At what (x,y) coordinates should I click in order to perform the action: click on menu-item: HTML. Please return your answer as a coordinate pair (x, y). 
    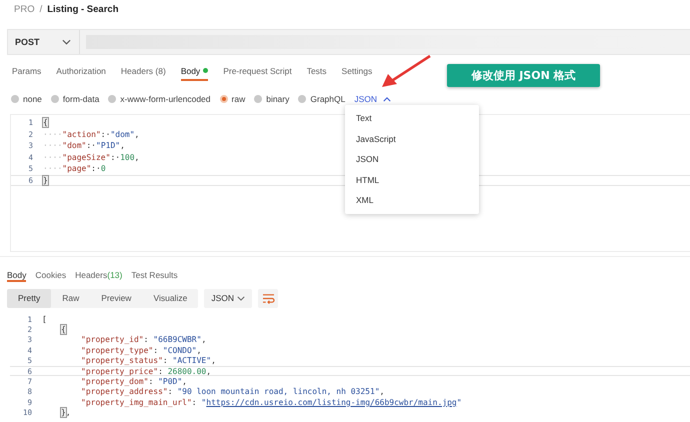
    Looking at the image, I should click on (412, 180).